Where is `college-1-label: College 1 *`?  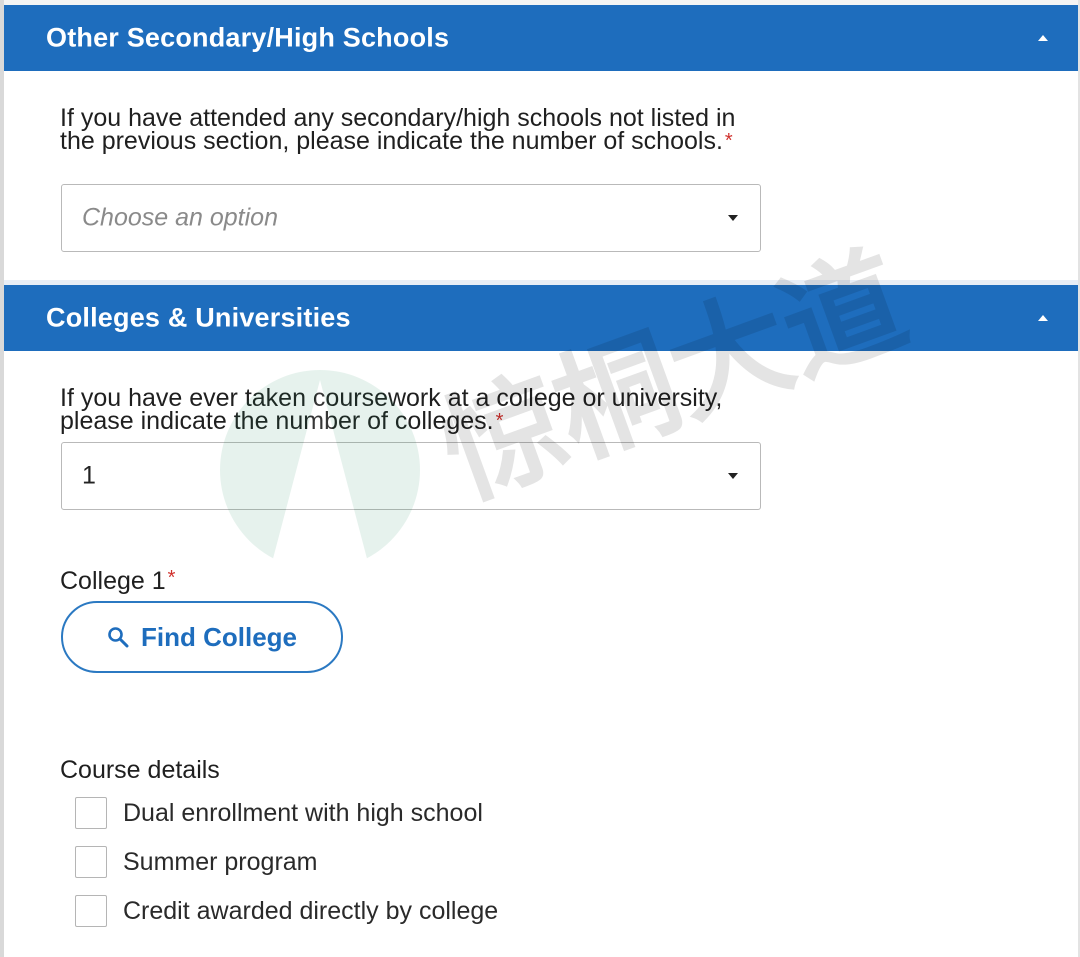
college-1-label: College 1 * is located at coordinates (117, 581).